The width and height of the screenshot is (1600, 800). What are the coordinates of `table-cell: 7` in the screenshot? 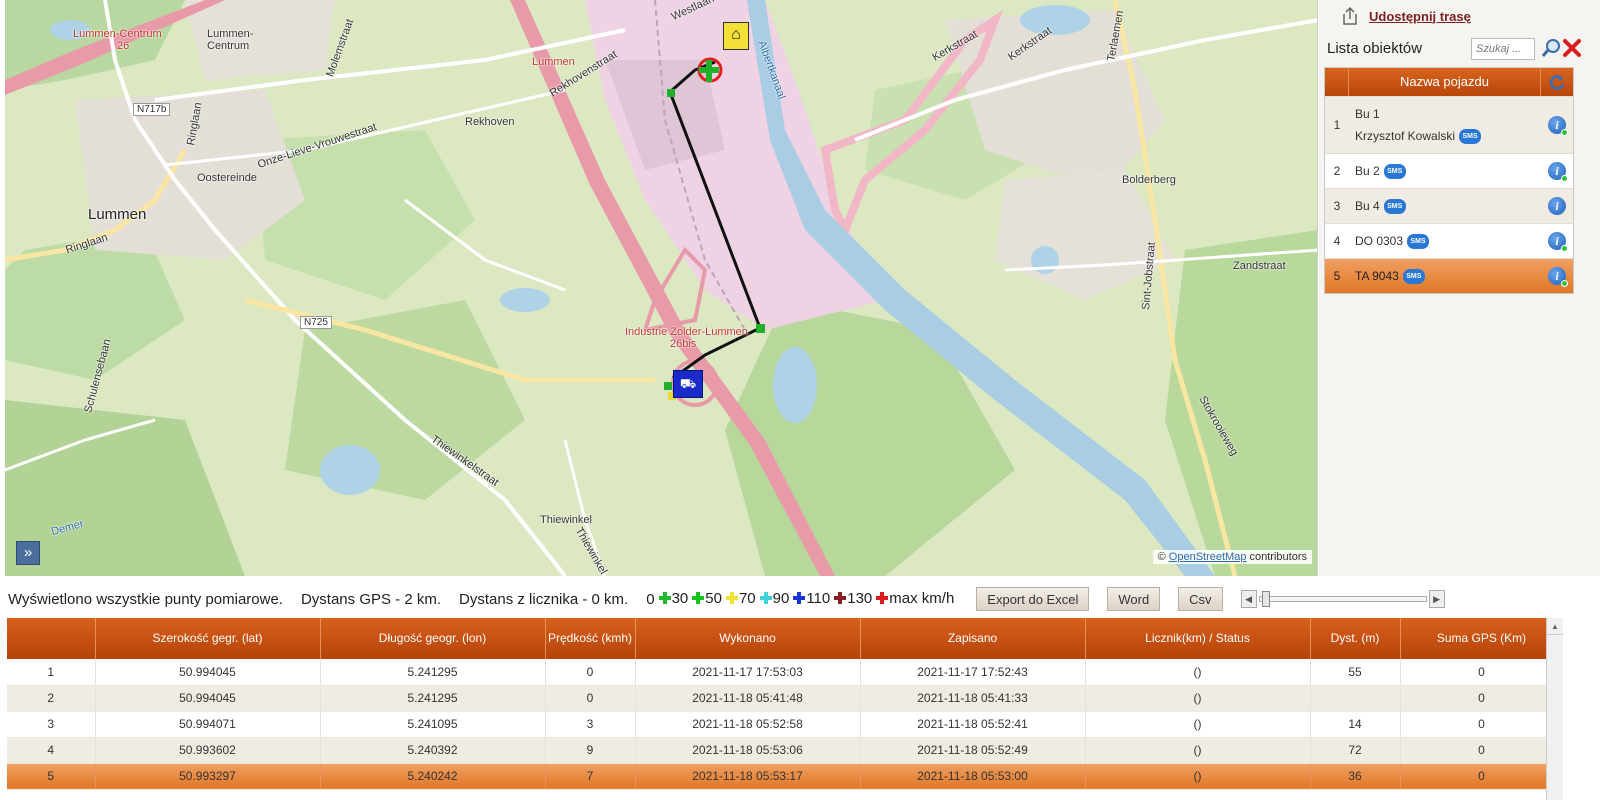 It's located at (590, 776).